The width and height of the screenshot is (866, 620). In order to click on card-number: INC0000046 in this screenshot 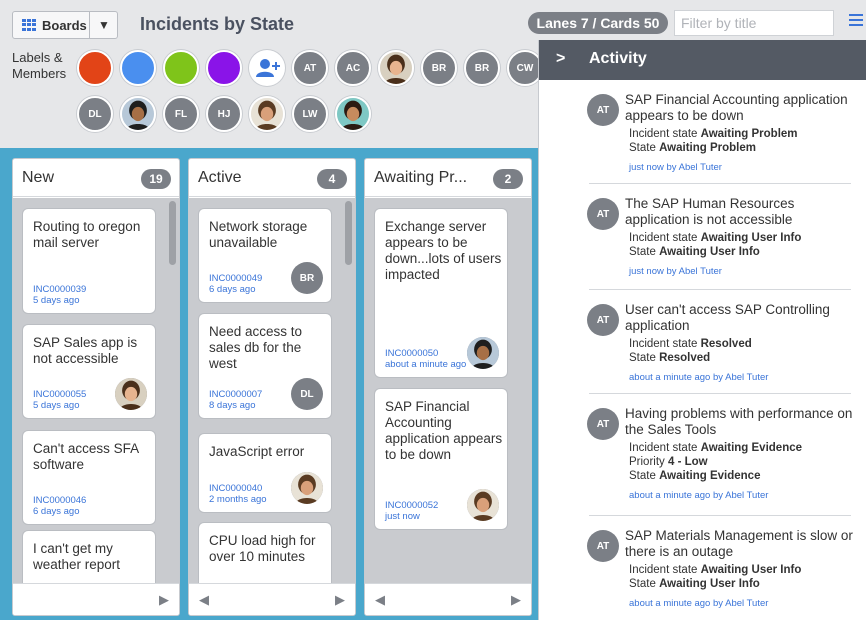, I will do `click(59, 500)`.